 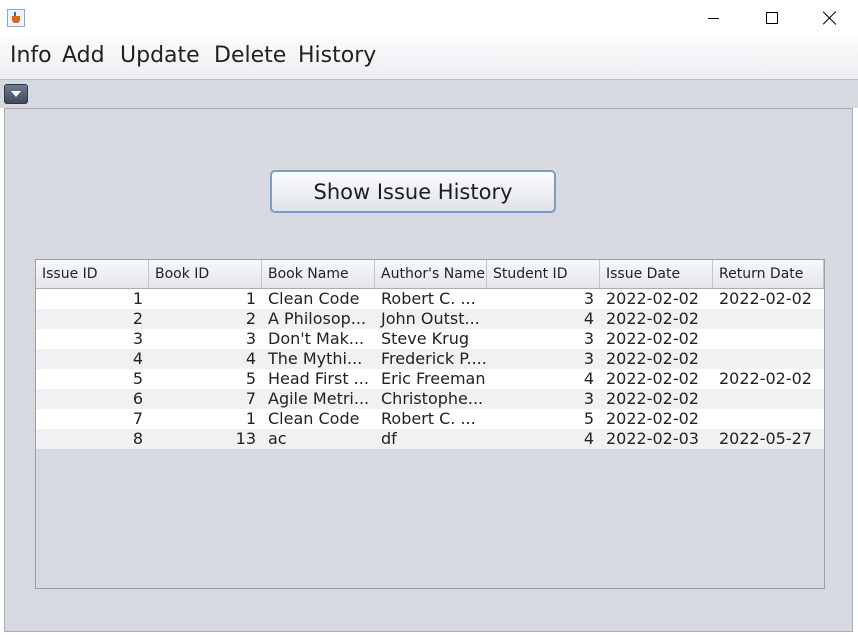 I want to click on cell-book-id: 13, so click(x=245, y=438).